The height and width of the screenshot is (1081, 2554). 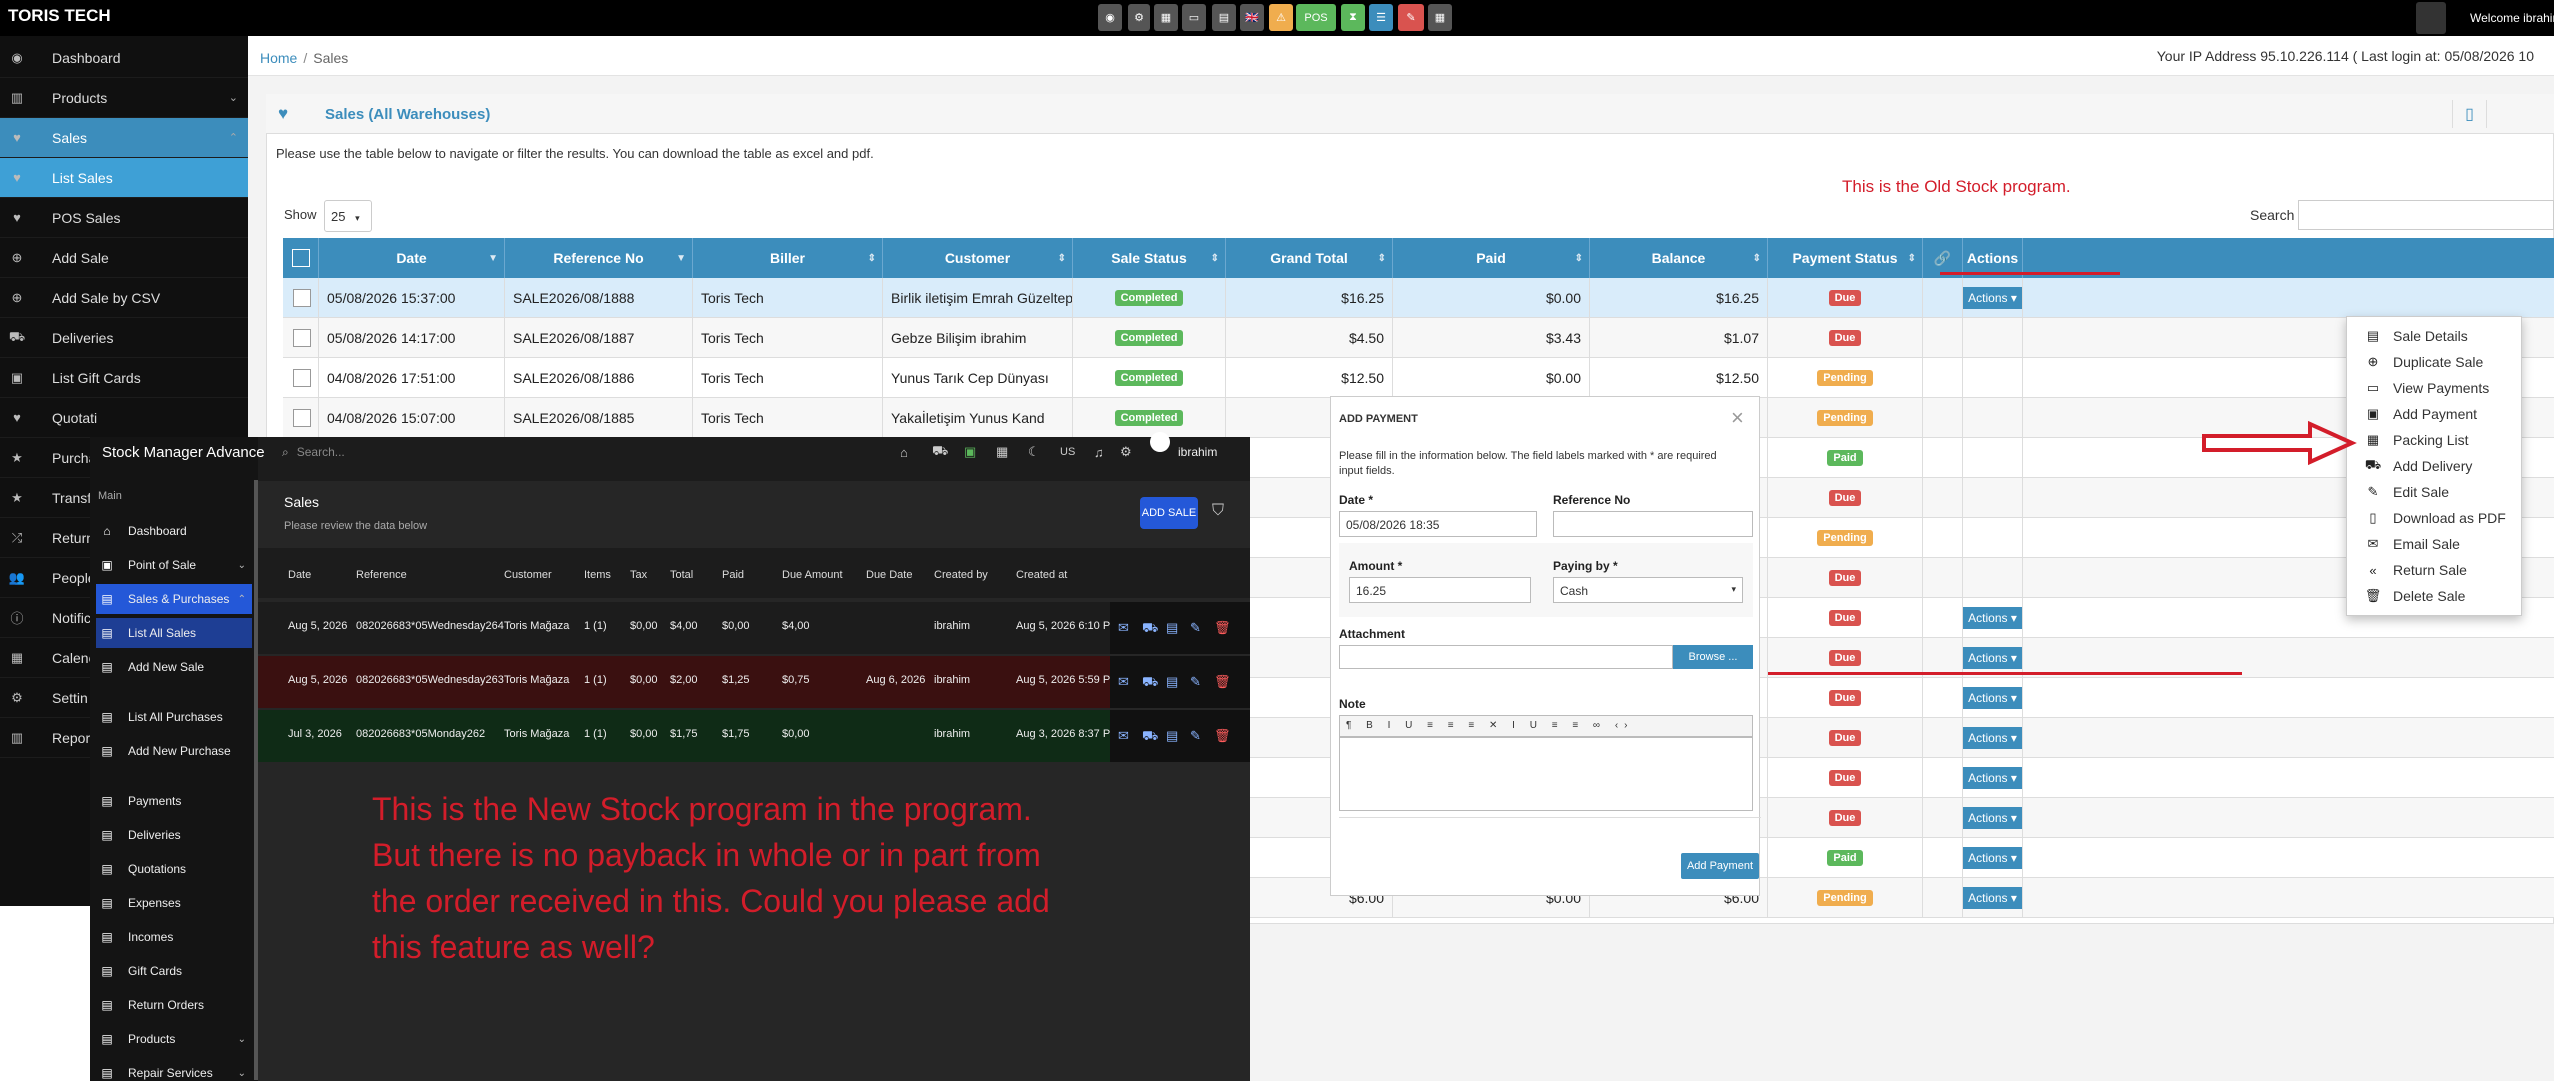 What do you see at coordinates (528, 575) in the screenshot?
I see `new-column-header: Customer` at bounding box center [528, 575].